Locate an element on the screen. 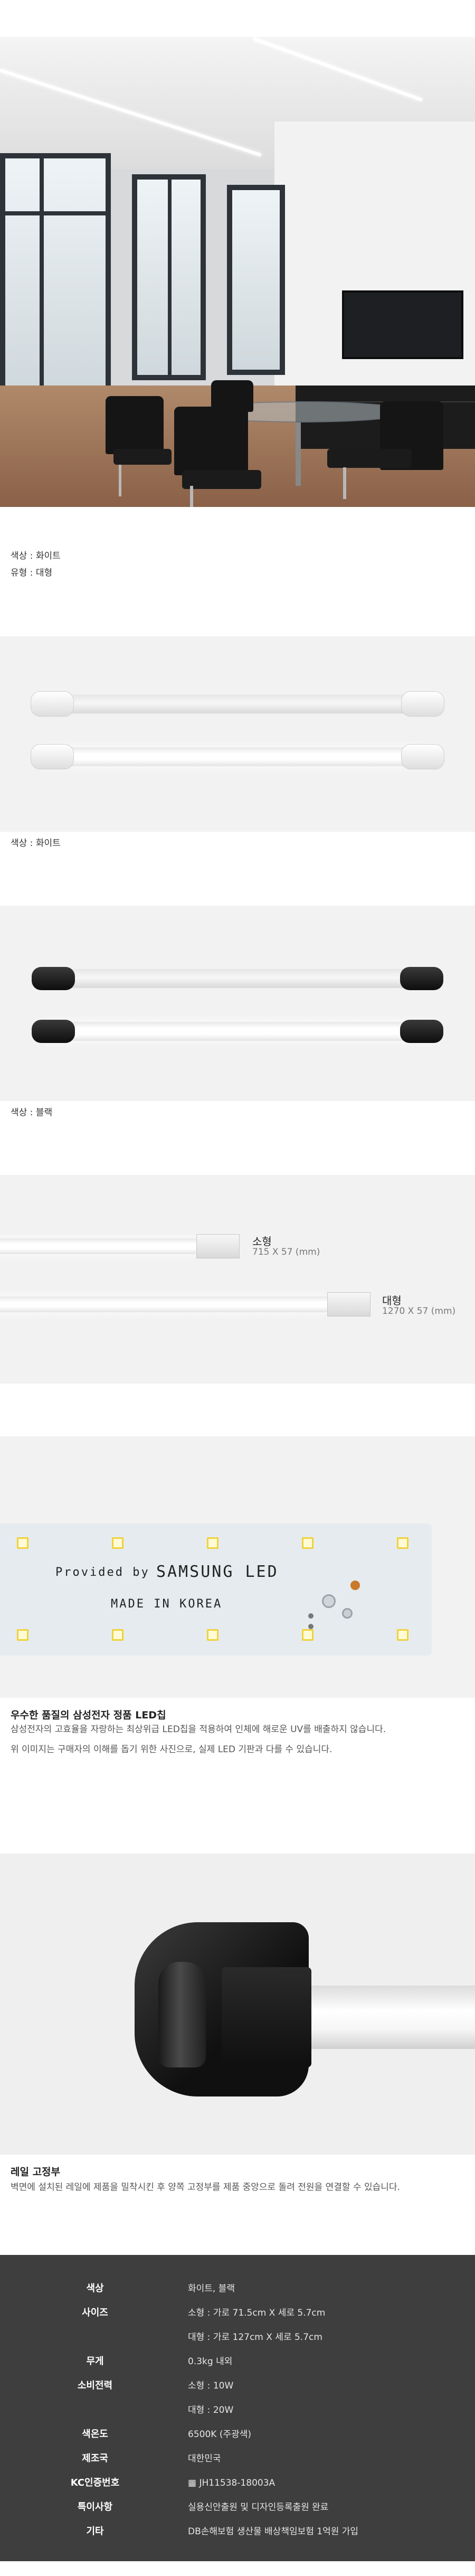 The width and height of the screenshot is (475, 2576). black-product-band is located at coordinates (237, 1003).